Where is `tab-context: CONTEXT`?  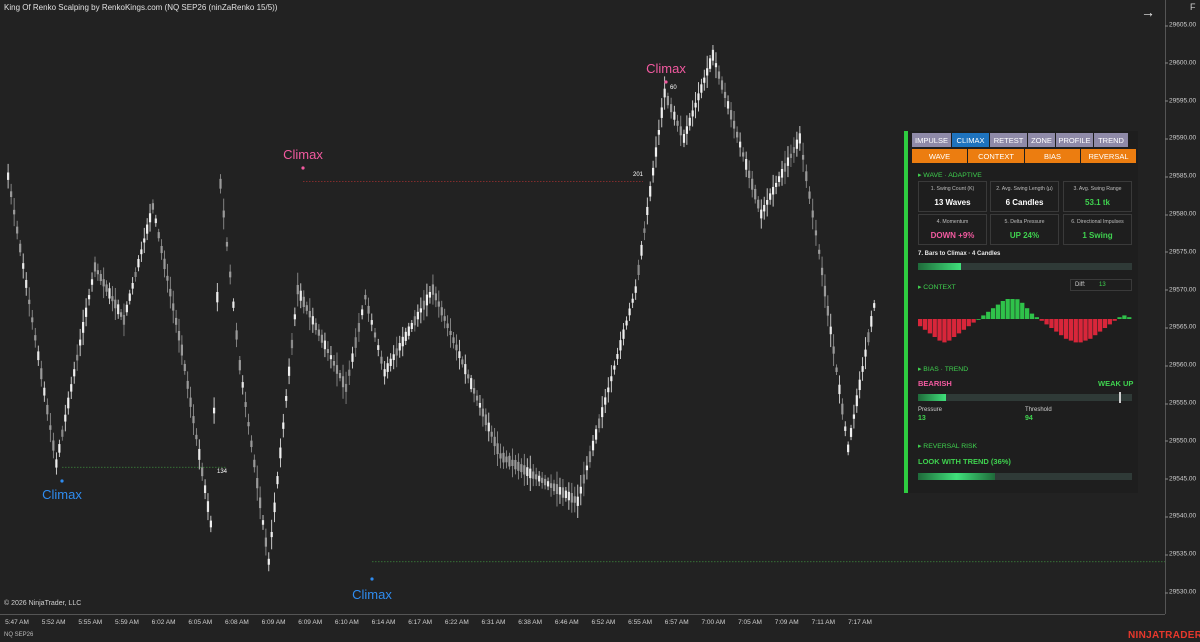 tab-context: CONTEXT is located at coordinates (996, 156).